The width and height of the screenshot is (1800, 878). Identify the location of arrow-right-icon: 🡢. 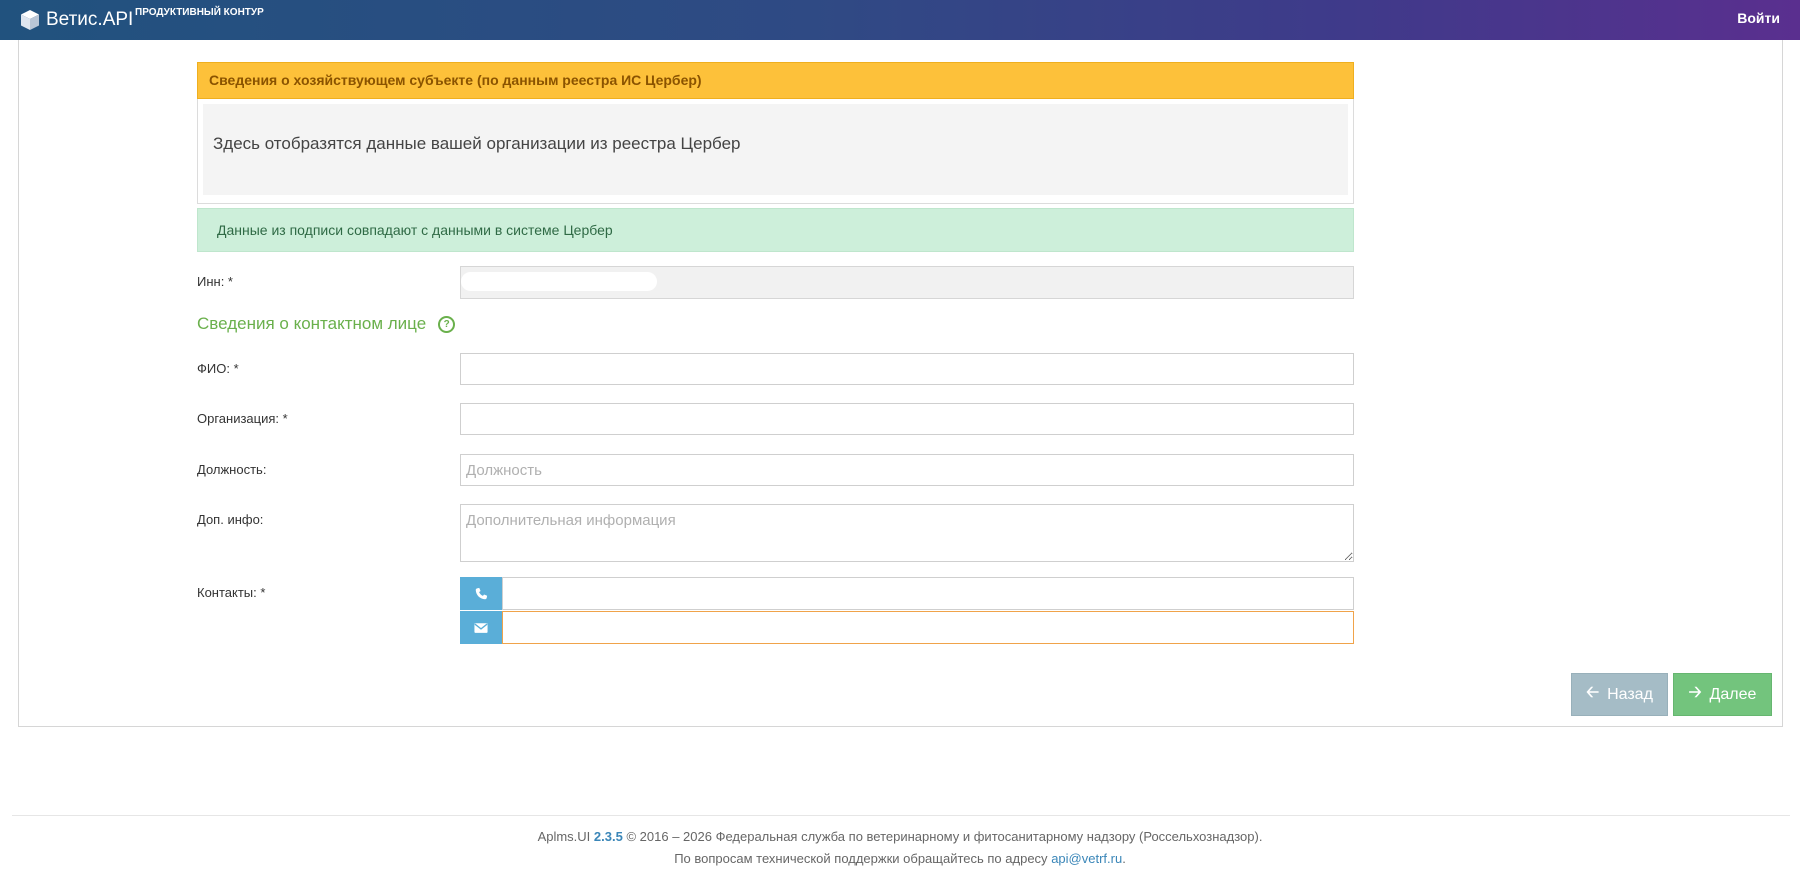
(1695, 692).